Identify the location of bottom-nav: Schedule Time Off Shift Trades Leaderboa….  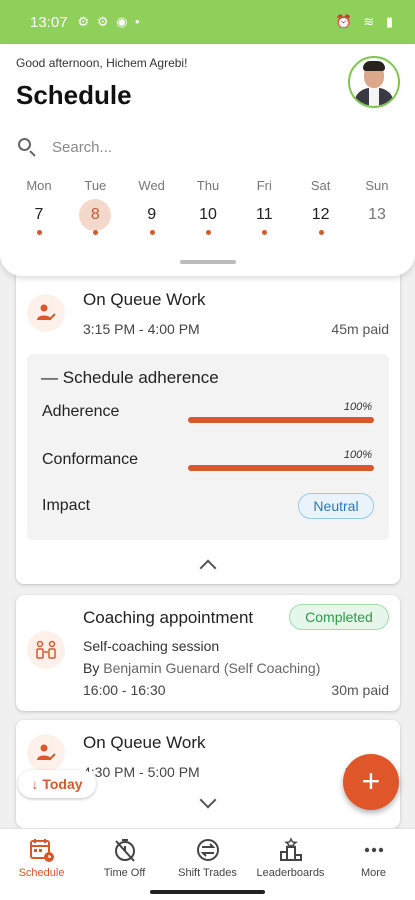
(207, 857).